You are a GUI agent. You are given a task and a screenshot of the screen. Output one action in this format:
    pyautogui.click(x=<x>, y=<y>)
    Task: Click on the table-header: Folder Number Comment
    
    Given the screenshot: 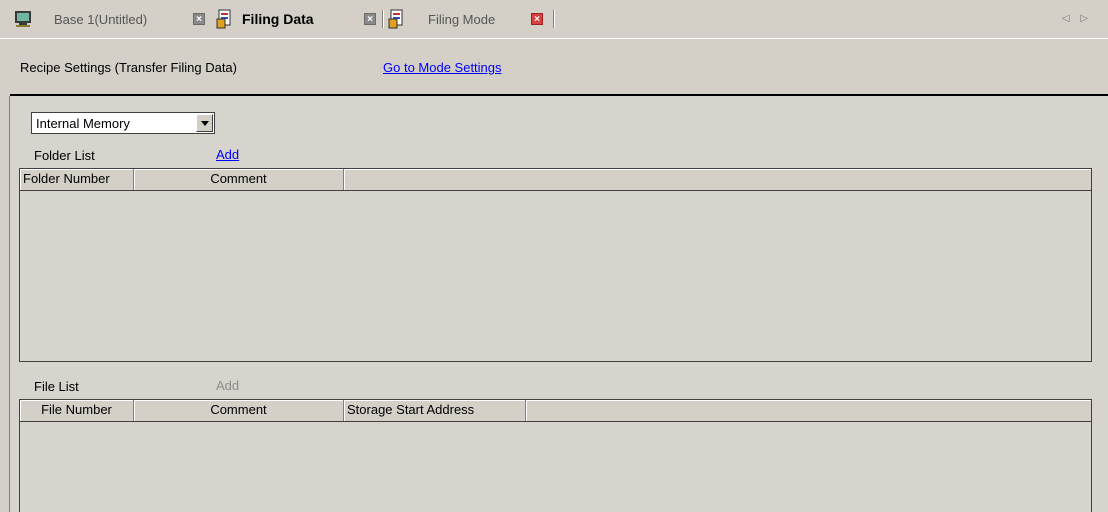 What is the action you would take?
    pyautogui.click(x=555, y=180)
    